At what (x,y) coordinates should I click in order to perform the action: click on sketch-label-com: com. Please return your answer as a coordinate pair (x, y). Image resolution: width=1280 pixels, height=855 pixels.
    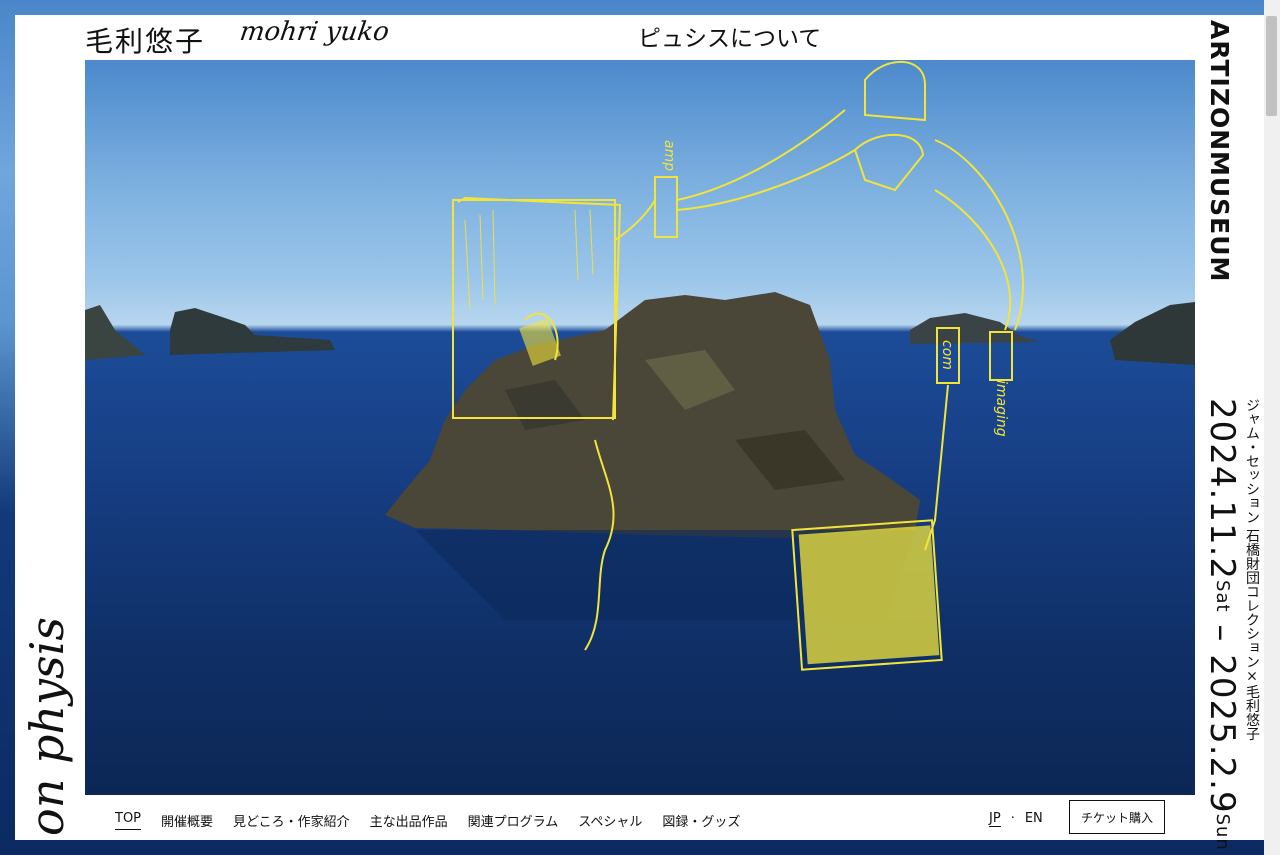
    Looking at the image, I should click on (947, 355).